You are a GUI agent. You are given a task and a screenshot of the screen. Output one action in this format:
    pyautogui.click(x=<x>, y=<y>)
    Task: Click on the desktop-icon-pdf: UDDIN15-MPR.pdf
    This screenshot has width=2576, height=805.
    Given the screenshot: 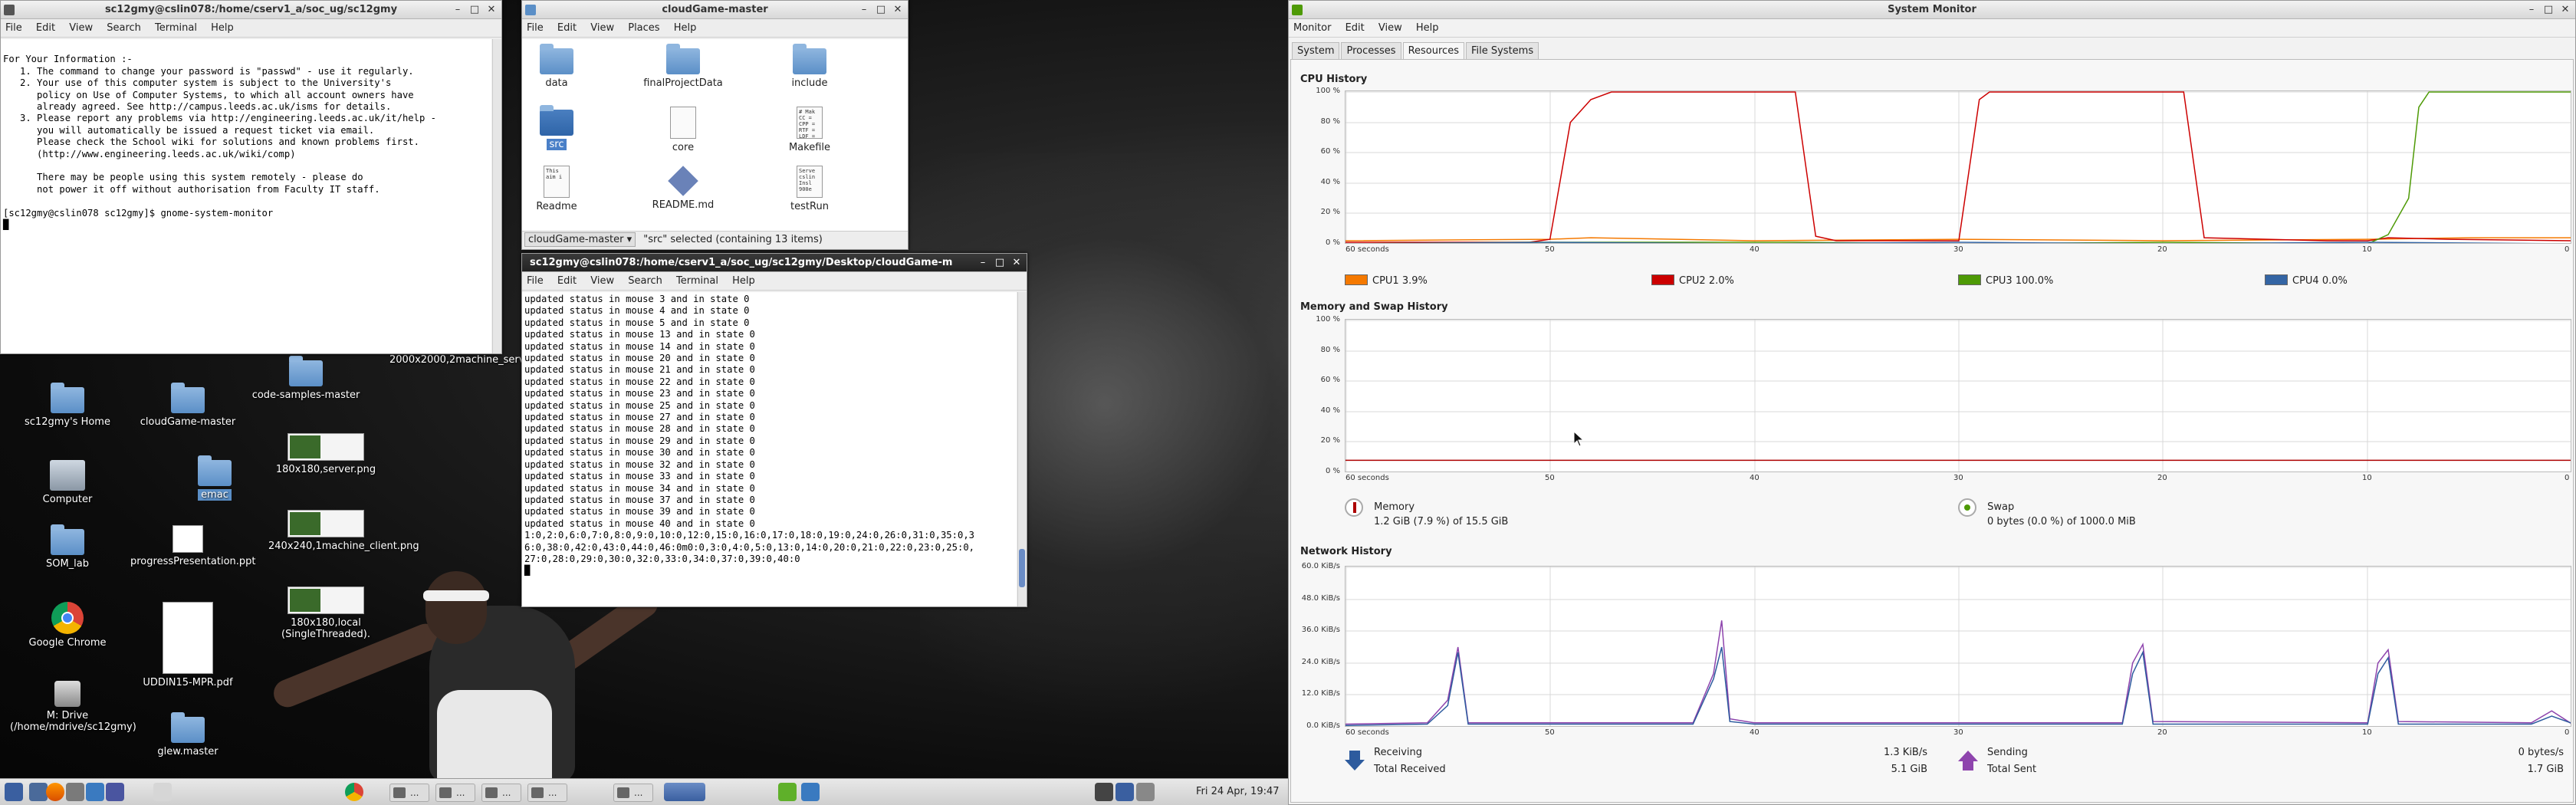 What is the action you would take?
    pyautogui.click(x=187, y=645)
    